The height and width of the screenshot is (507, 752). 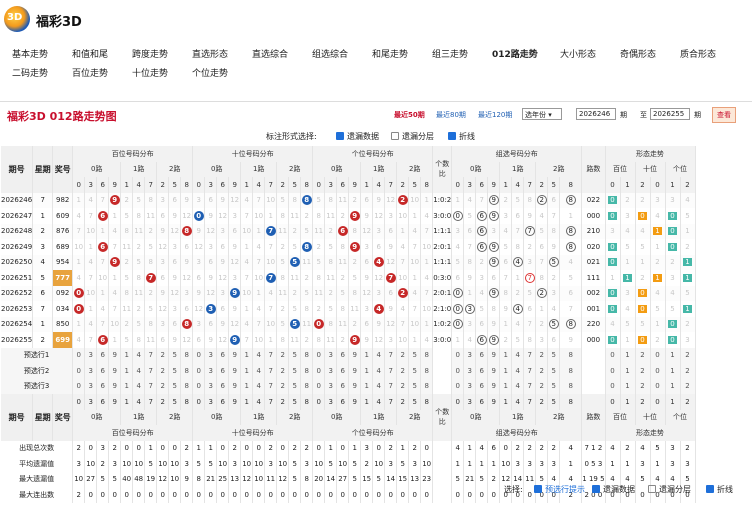 I want to click on range-link-120: 最近120期, so click(x=495, y=115).